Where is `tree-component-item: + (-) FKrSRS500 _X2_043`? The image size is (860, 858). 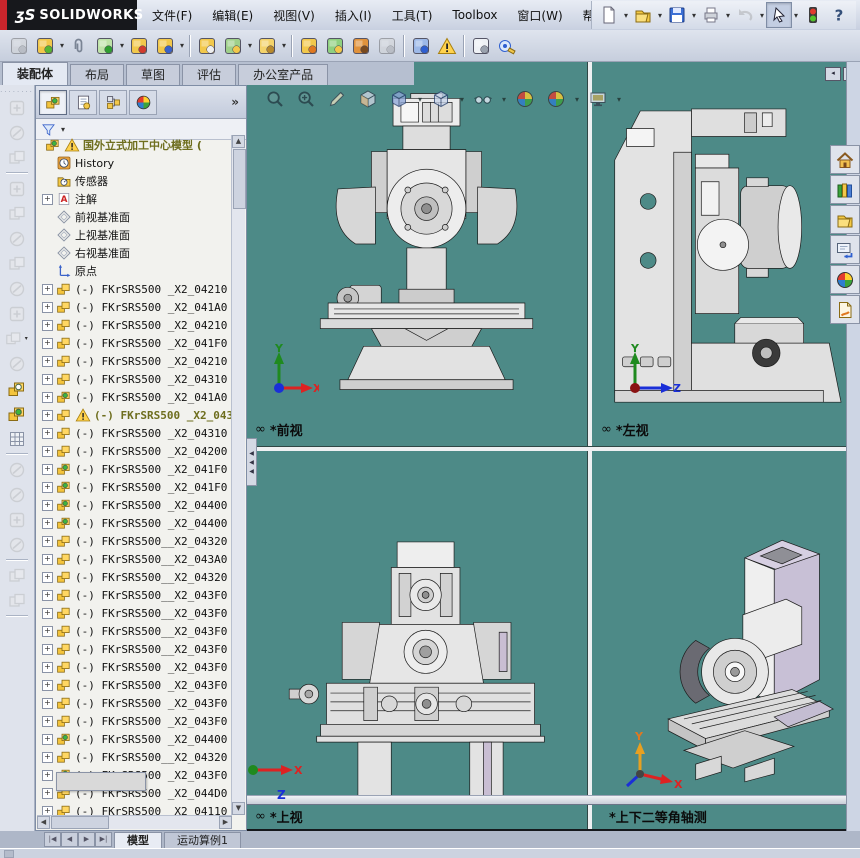 tree-component-item: + (-) FKrSRS500 _X2_043 is located at coordinates (136, 415).